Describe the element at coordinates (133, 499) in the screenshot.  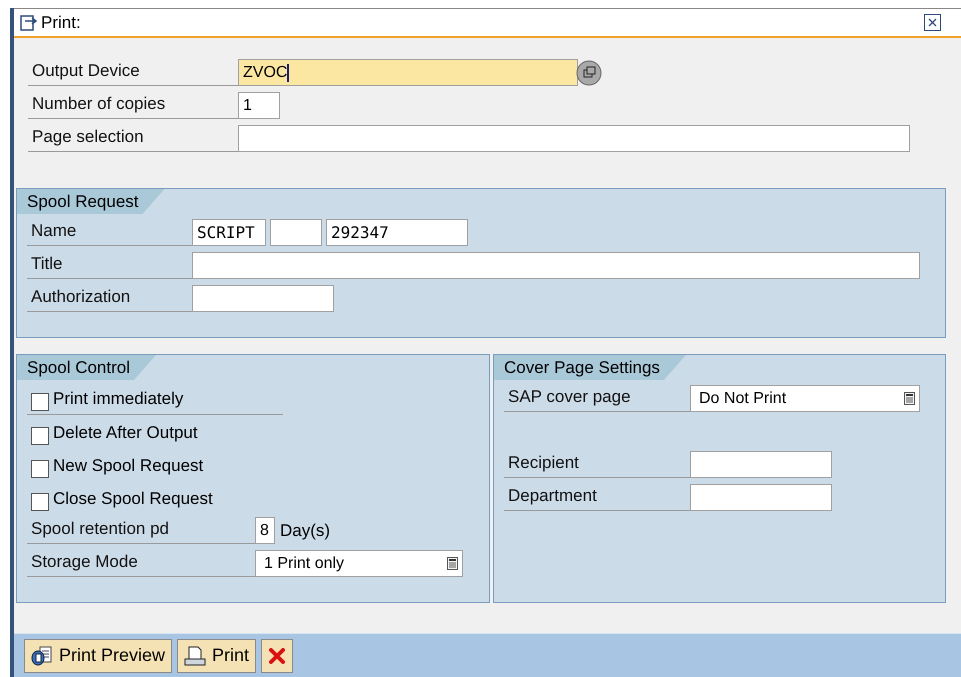
I see `checkbox-label: Close Spool Request` at that location.